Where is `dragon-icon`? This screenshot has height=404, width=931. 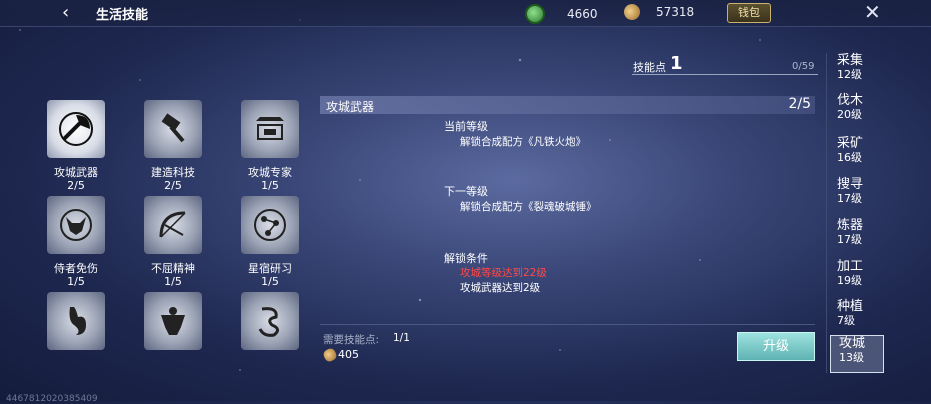 dragon-icon is located at coordinates (270, 321).